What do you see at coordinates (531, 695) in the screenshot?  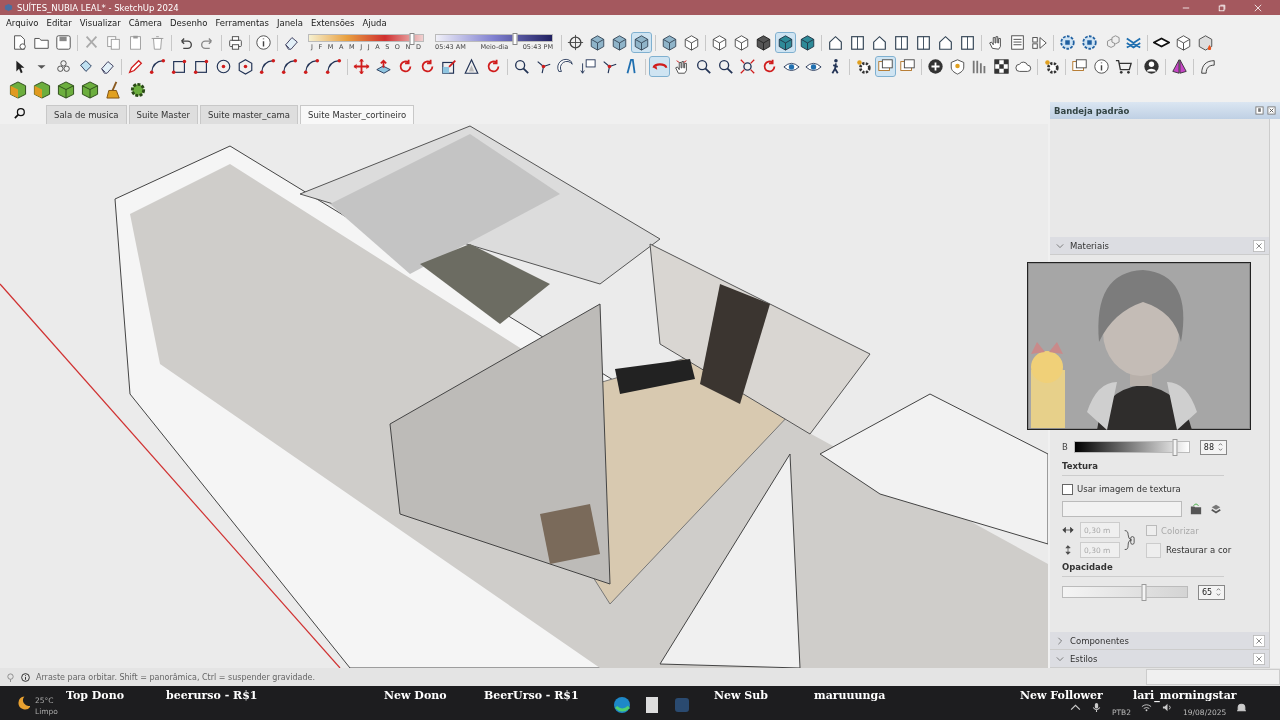 I see `ticker-value: BeerUrso - R$1` at bounding box center [531, 695].